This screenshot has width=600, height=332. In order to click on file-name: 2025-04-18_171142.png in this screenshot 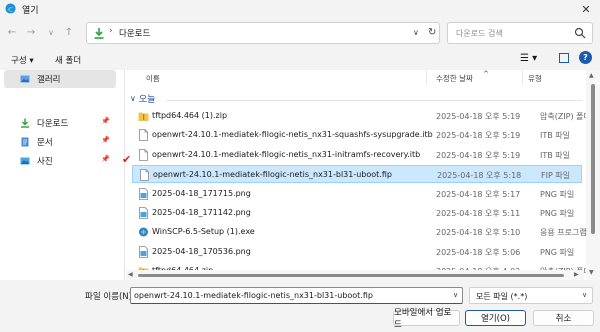, I will do `click(201, 212)`.